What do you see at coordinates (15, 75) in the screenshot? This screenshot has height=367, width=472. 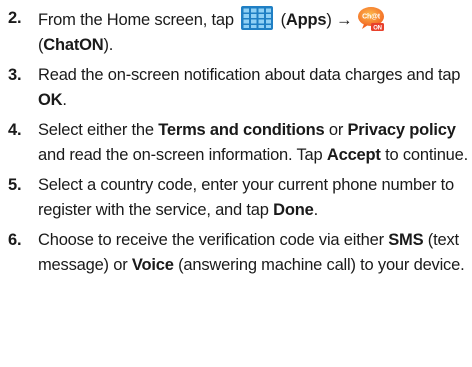 I see `step-number: 3.` at bounding box center [15, 75].